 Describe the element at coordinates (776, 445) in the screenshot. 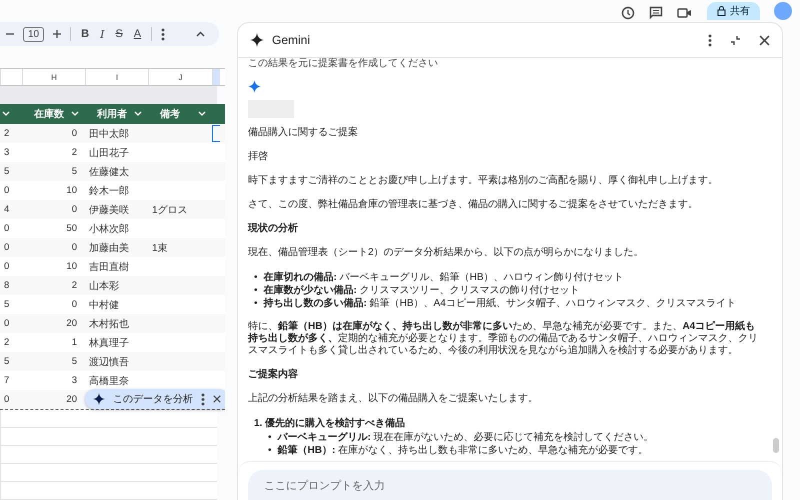

I see `scrollbar-thumb` at that location.